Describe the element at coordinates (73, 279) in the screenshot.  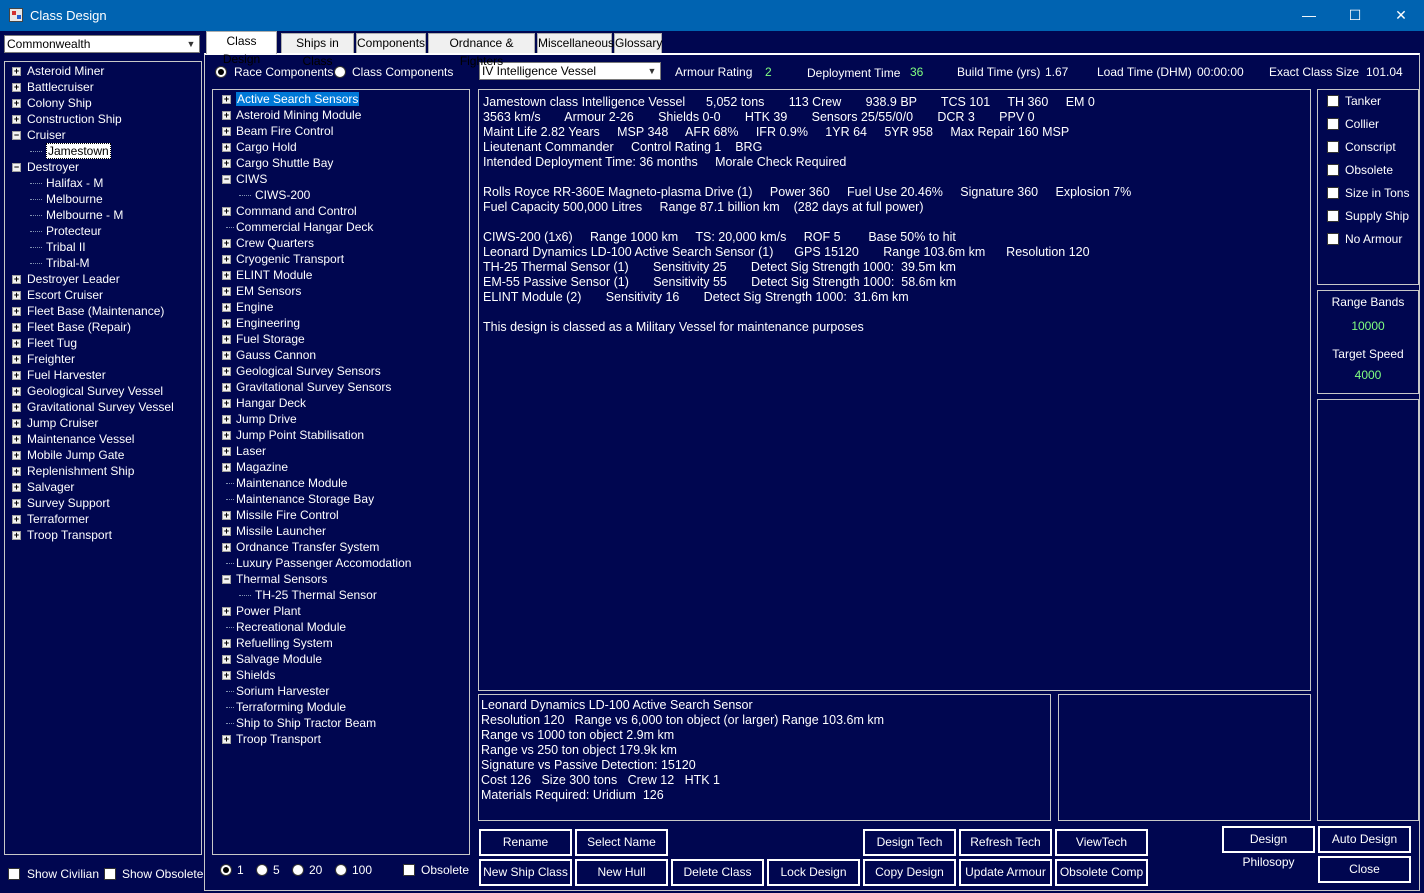
I see `class_tree-item: Destroyer Leader` at that location.